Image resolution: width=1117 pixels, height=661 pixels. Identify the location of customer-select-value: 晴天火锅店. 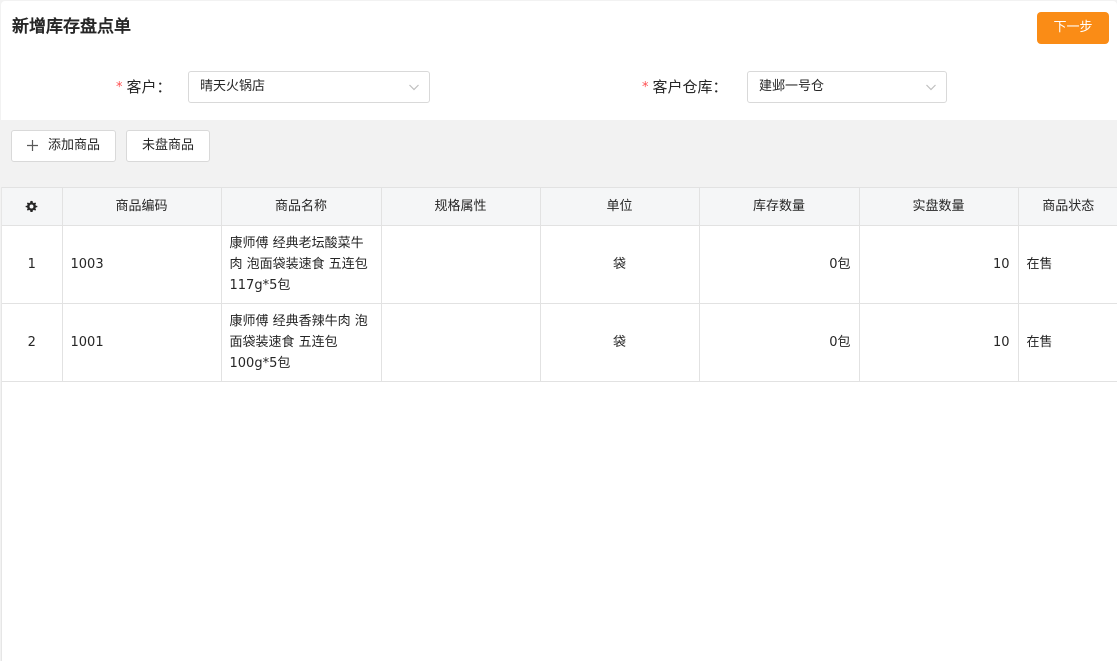
(233, 86).